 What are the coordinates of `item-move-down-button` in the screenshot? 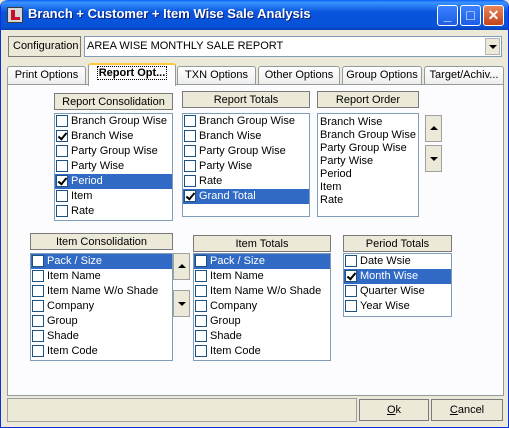 It's located at (181, 303).